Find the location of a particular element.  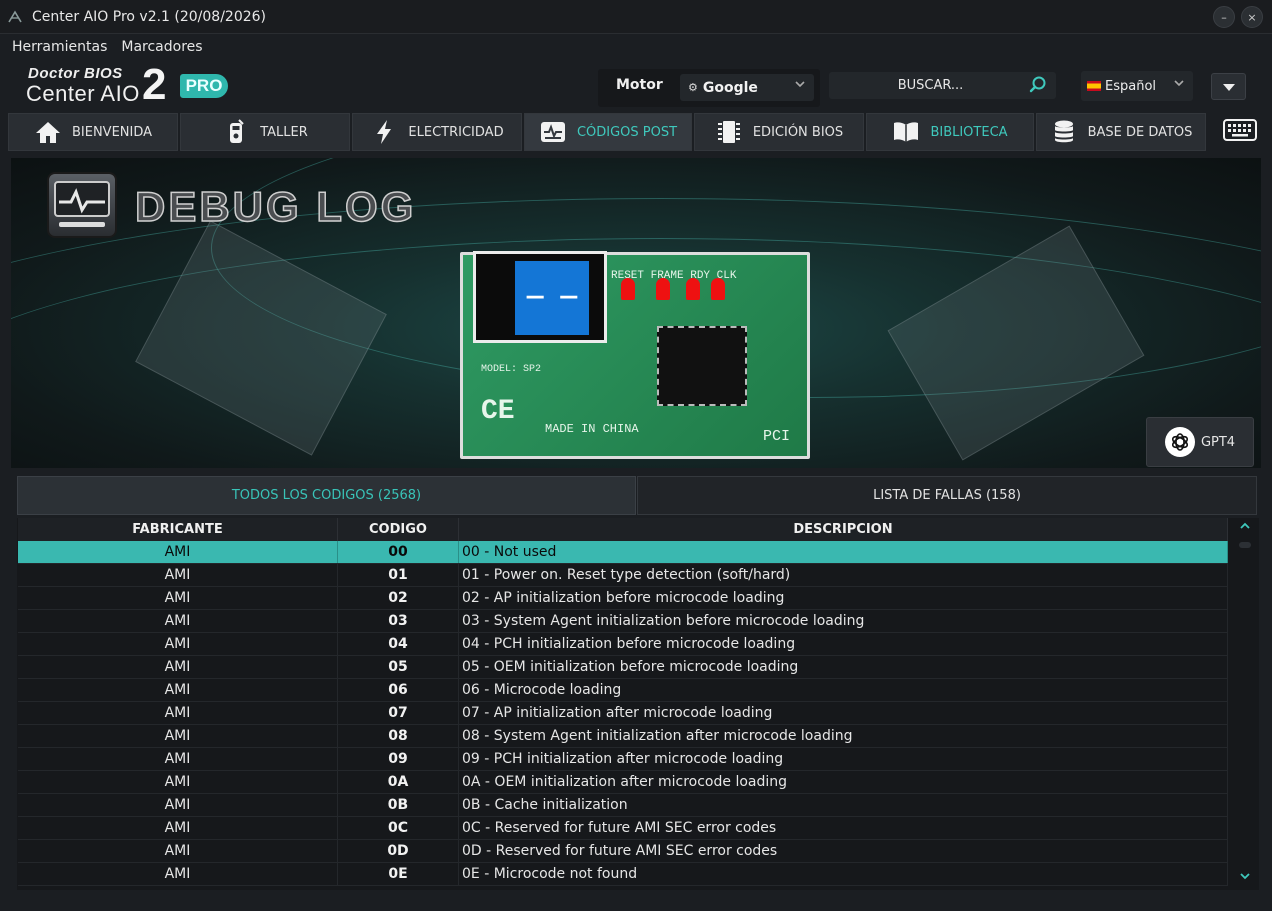

logo-line1: Doctor BIOS is located at coordinates (75, 73).